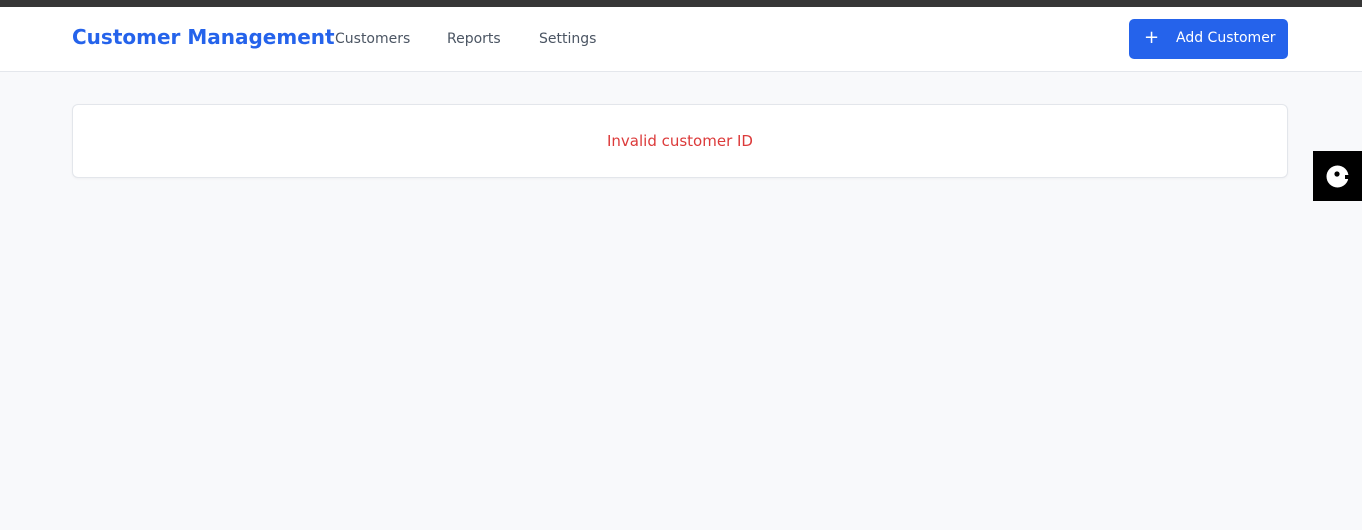 The height and width of the screenshot is (530, 1362). What do you see at coordinates (1226, 38) in the screenshot?
I see `add-customer-label: Add Customer` at bounding box center [1226, 38].